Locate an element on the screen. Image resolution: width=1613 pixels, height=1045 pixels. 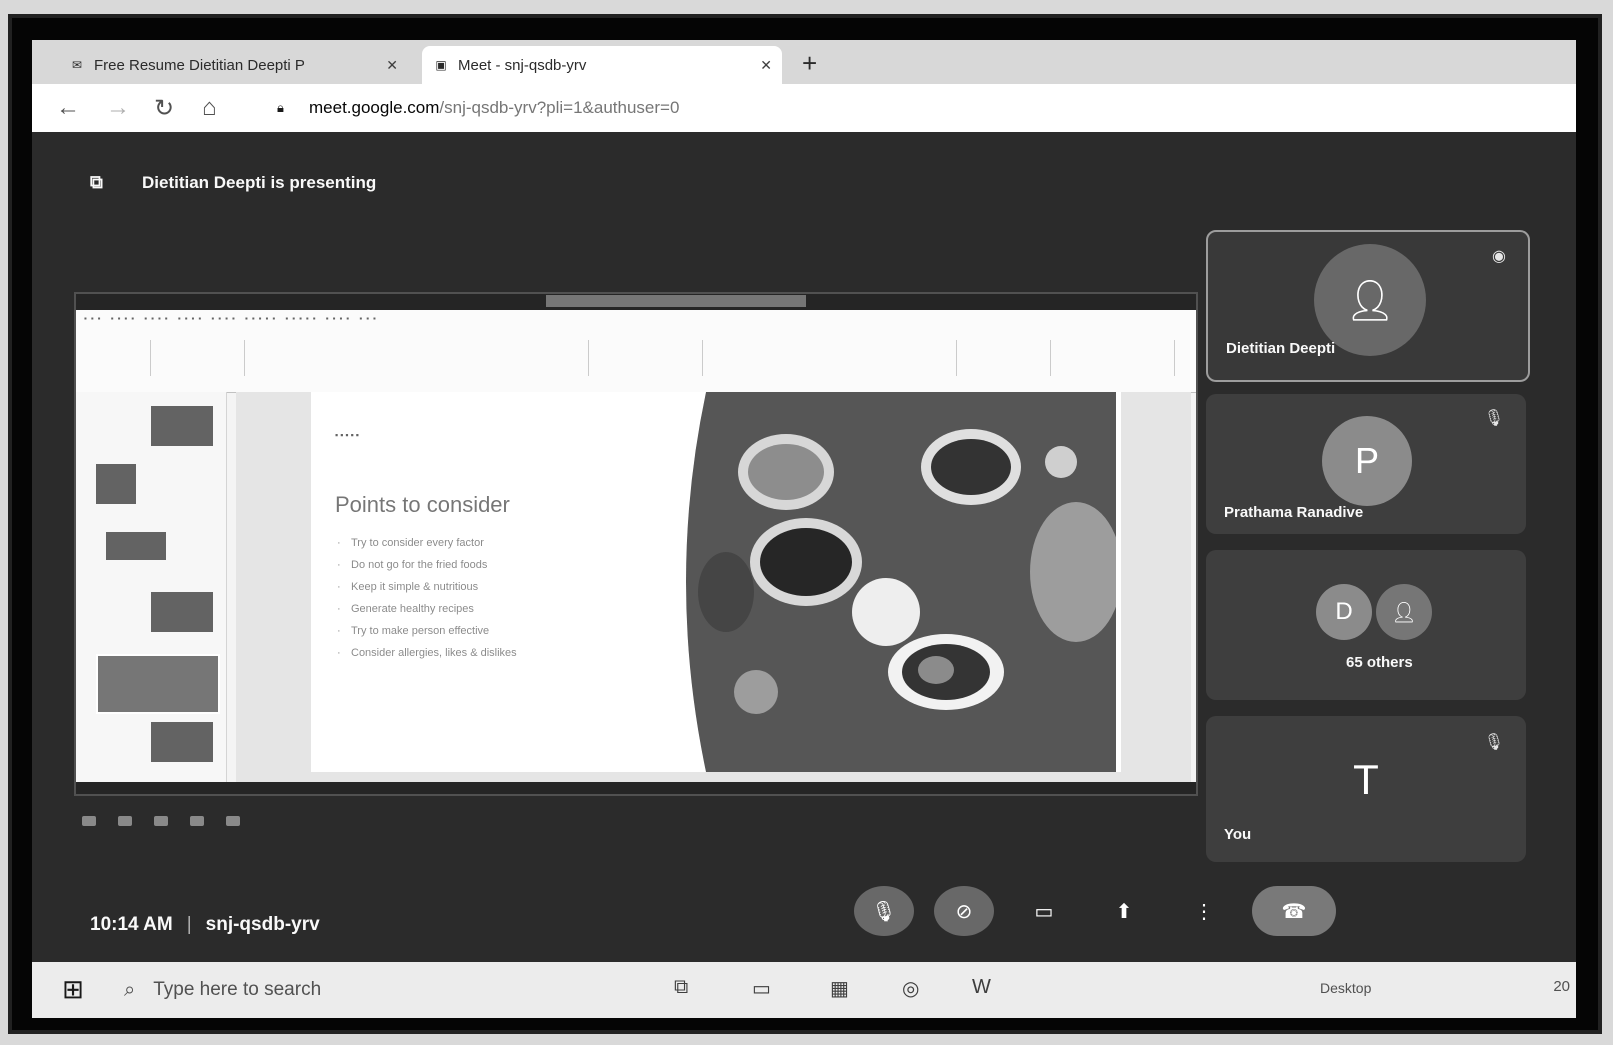
meet-icon: ▣ is located at coordinates (441, 65).